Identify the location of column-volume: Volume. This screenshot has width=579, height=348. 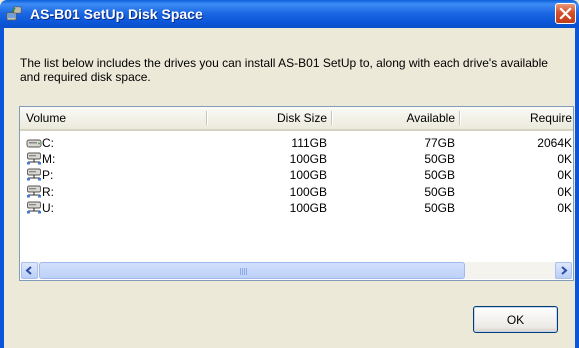
(101, 118).